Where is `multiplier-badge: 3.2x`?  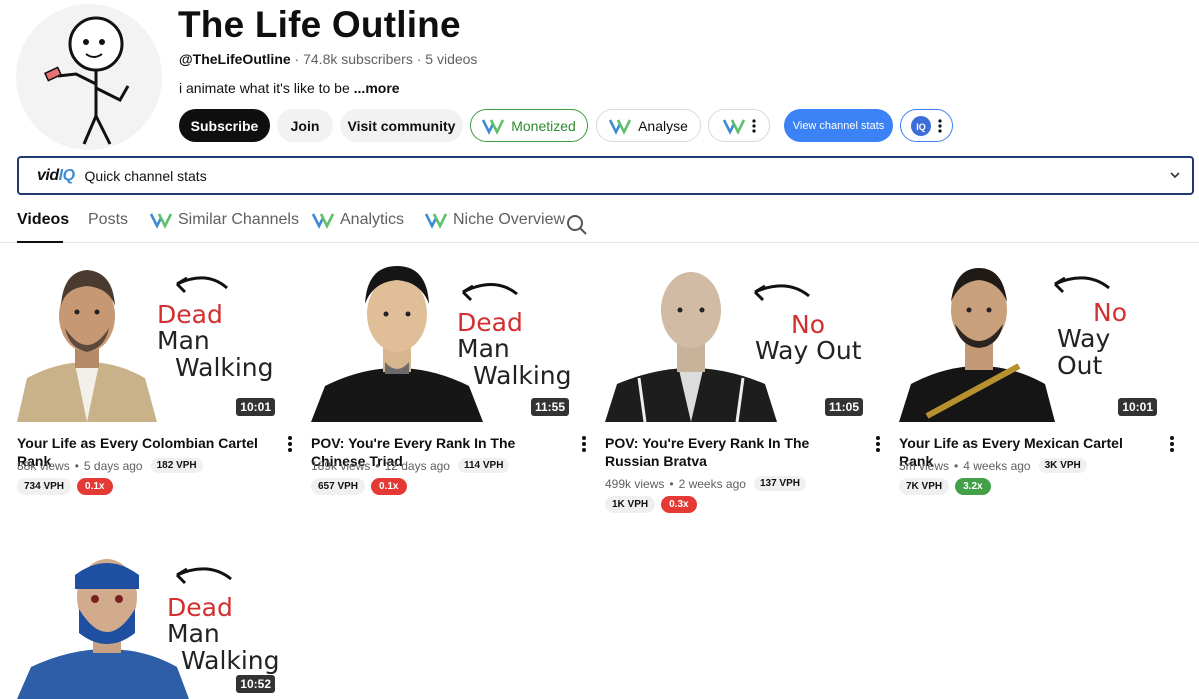
multiplier-badge: 3.2x is located at coordinates (973, 486).